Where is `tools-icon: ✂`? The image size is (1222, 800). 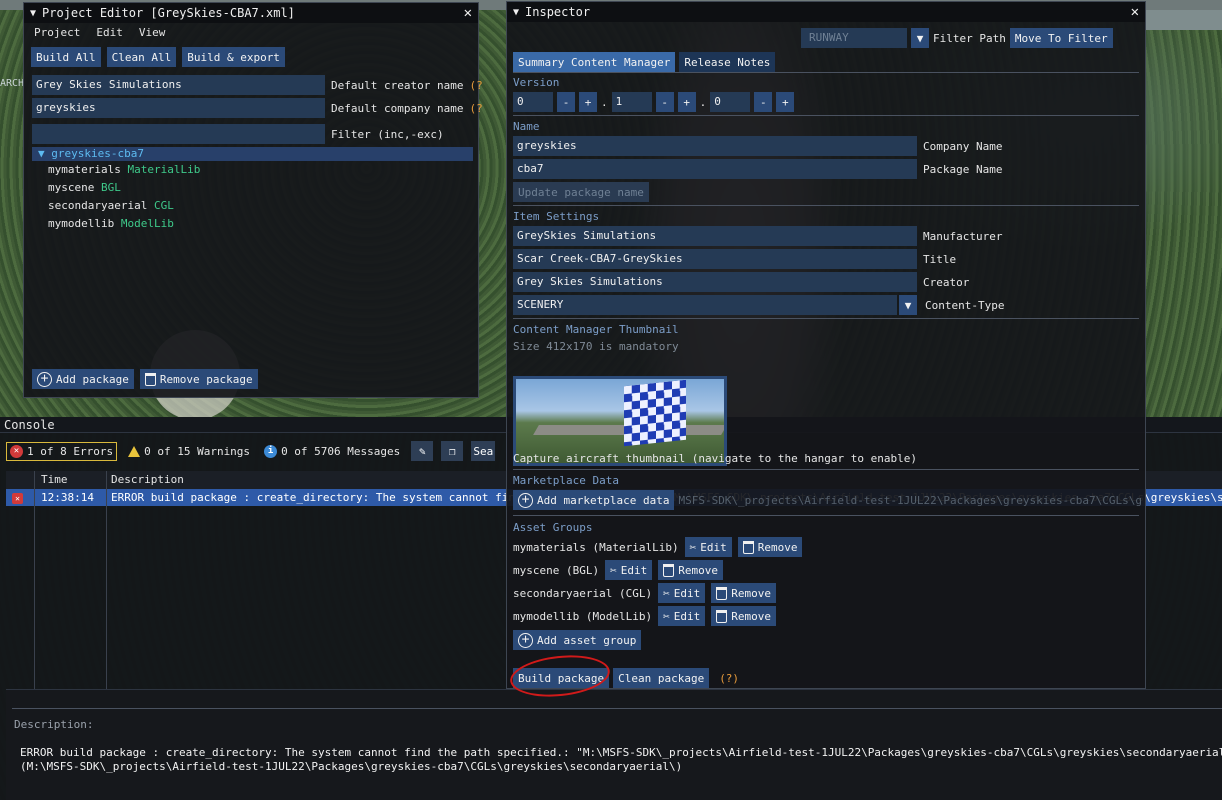
tools-icon: ✂ is located at coordinates (613, 570).